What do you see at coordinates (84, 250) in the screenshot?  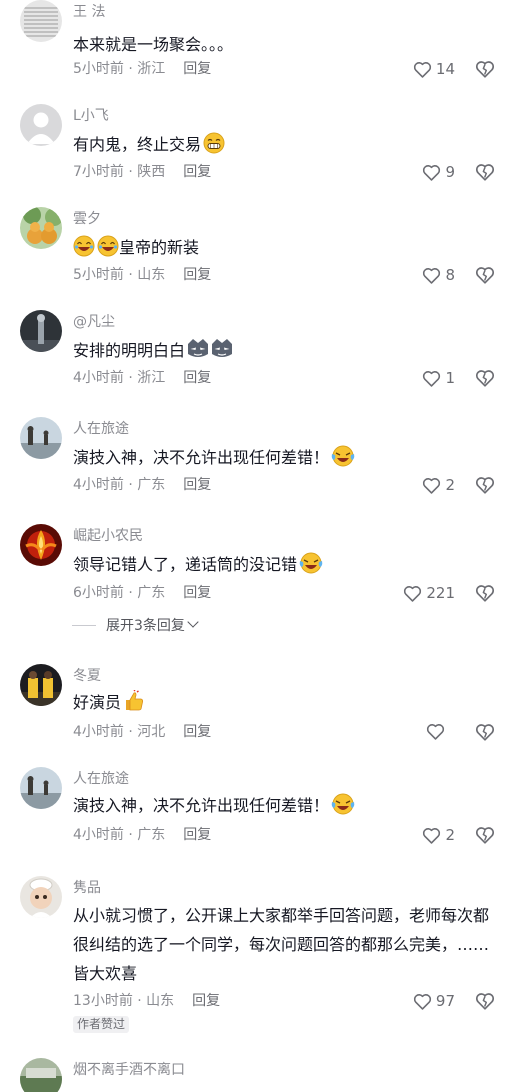 I see `laugh-emoji-icon` at bounding box center [84, 250].